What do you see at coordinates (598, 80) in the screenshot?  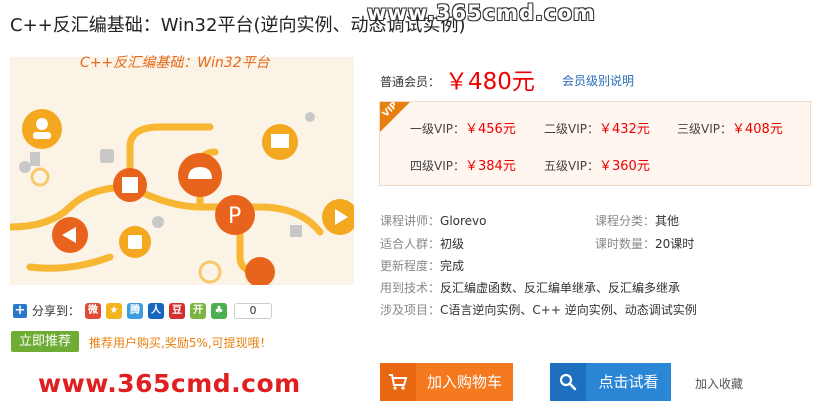 I see `member-level-link: 会员级别说明` at bounding box center [598, 80].